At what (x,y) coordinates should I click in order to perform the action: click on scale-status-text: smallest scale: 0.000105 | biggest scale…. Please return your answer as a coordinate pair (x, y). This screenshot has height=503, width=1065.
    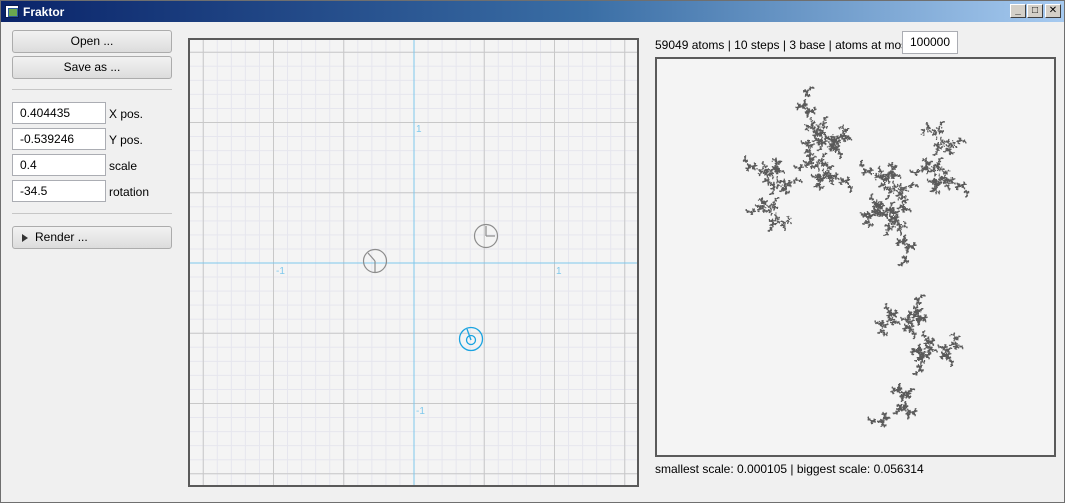
    Looking at the image, I should click on (789, 469).